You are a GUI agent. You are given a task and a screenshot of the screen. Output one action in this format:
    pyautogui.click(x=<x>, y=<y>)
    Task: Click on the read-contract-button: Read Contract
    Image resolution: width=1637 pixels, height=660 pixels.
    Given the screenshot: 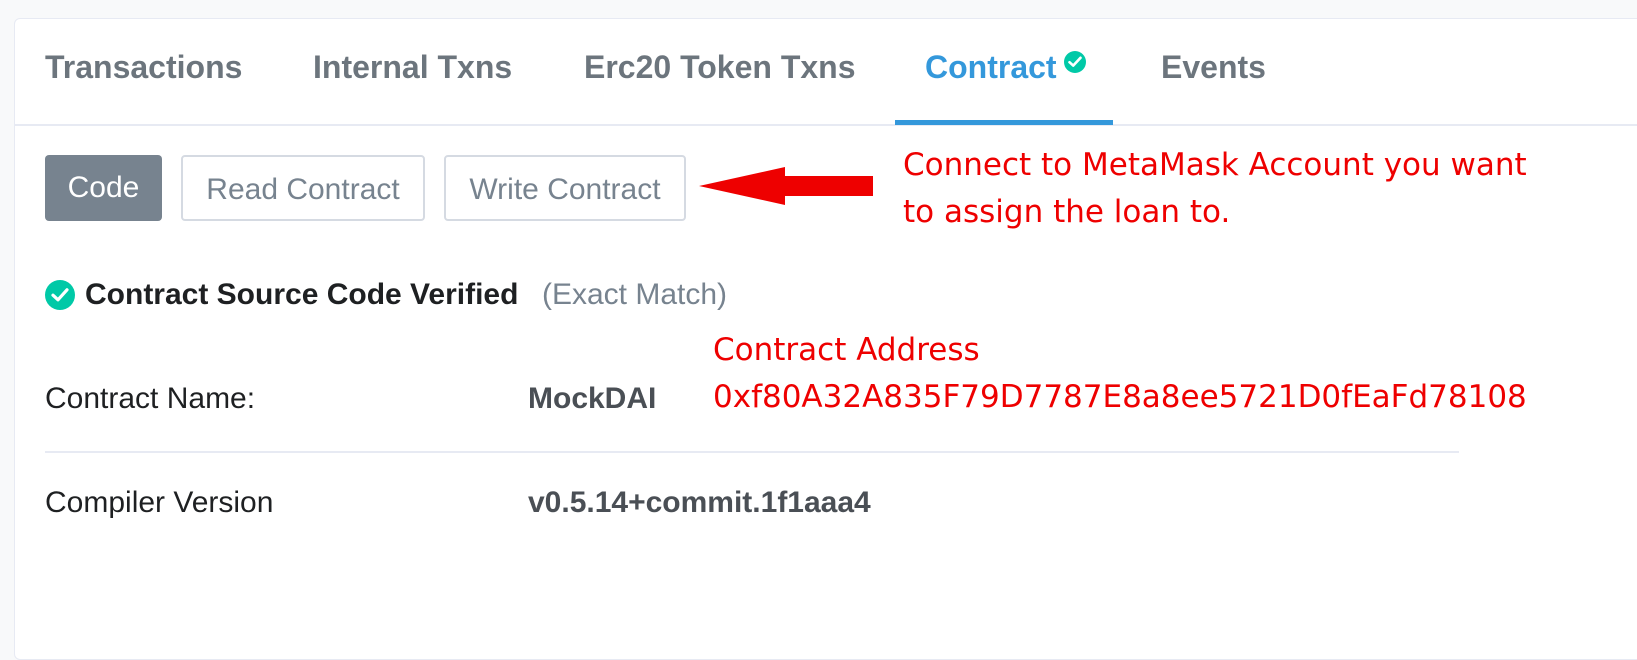 What is the action you would take?
    pyautogui.click(x=303, y=188)
    